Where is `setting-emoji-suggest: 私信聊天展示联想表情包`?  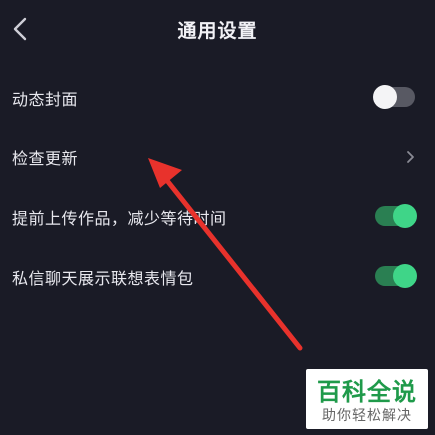 setting-emoji-suggest: 私信聊天展示联想表情包 is located at coordinates (217, 277).